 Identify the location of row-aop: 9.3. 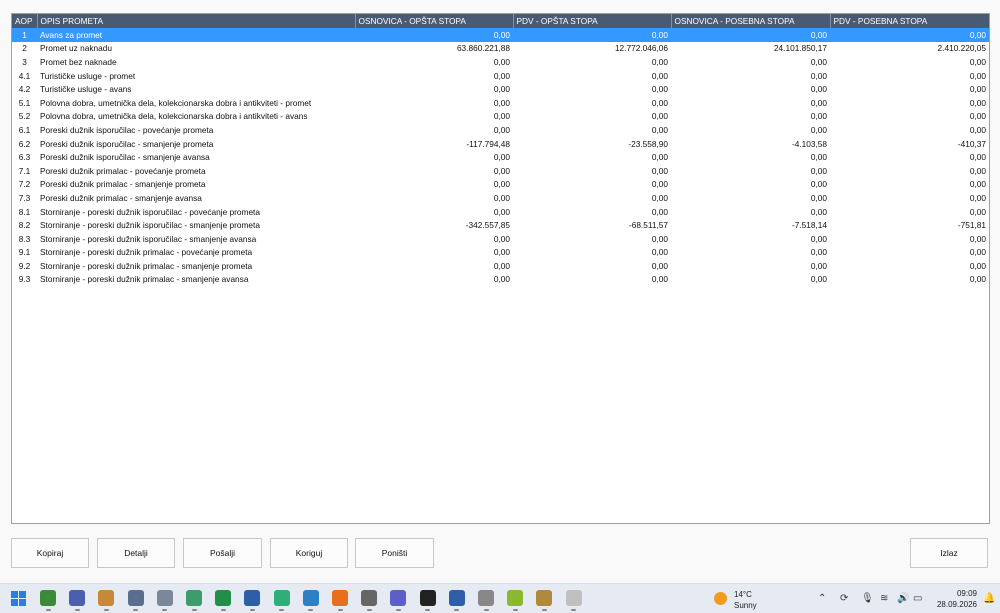
(24, 279).